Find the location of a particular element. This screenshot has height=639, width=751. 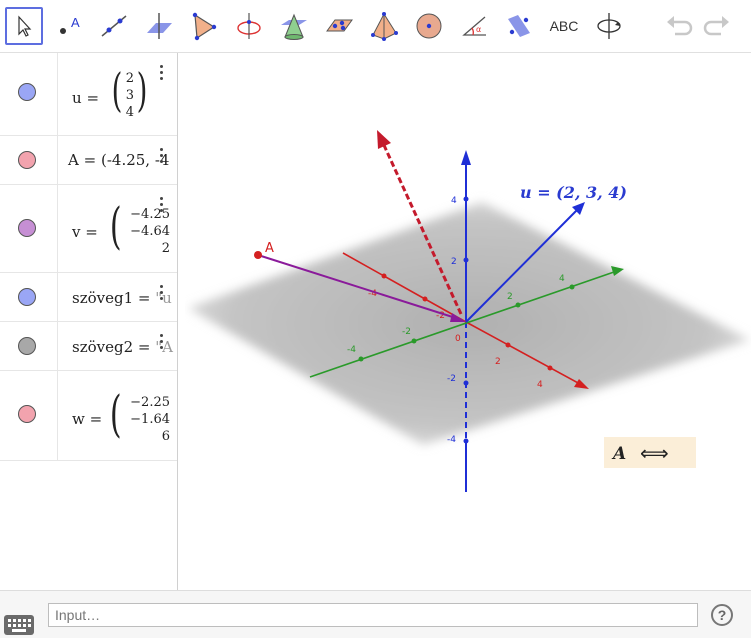

z-axis-arrow is located at coordinates (466, 157).